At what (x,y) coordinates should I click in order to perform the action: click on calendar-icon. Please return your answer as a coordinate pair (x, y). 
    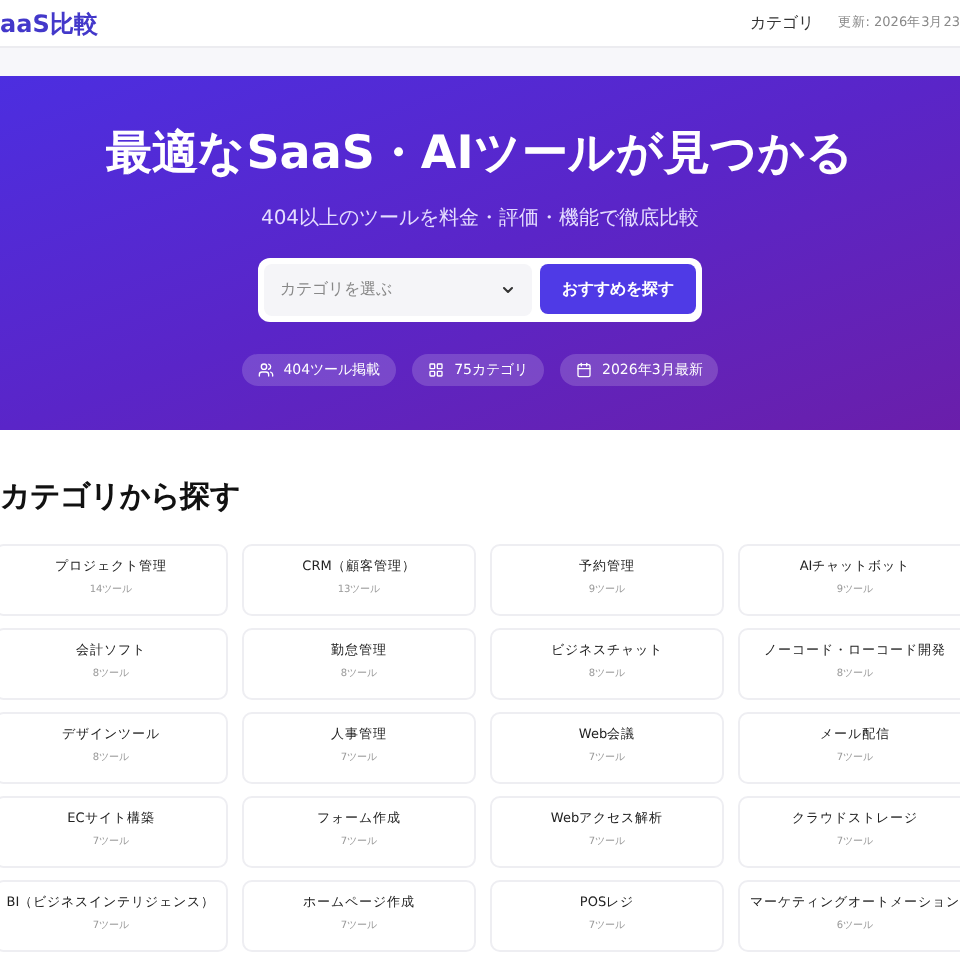
    Looking at the image, I should click on (584, 369).